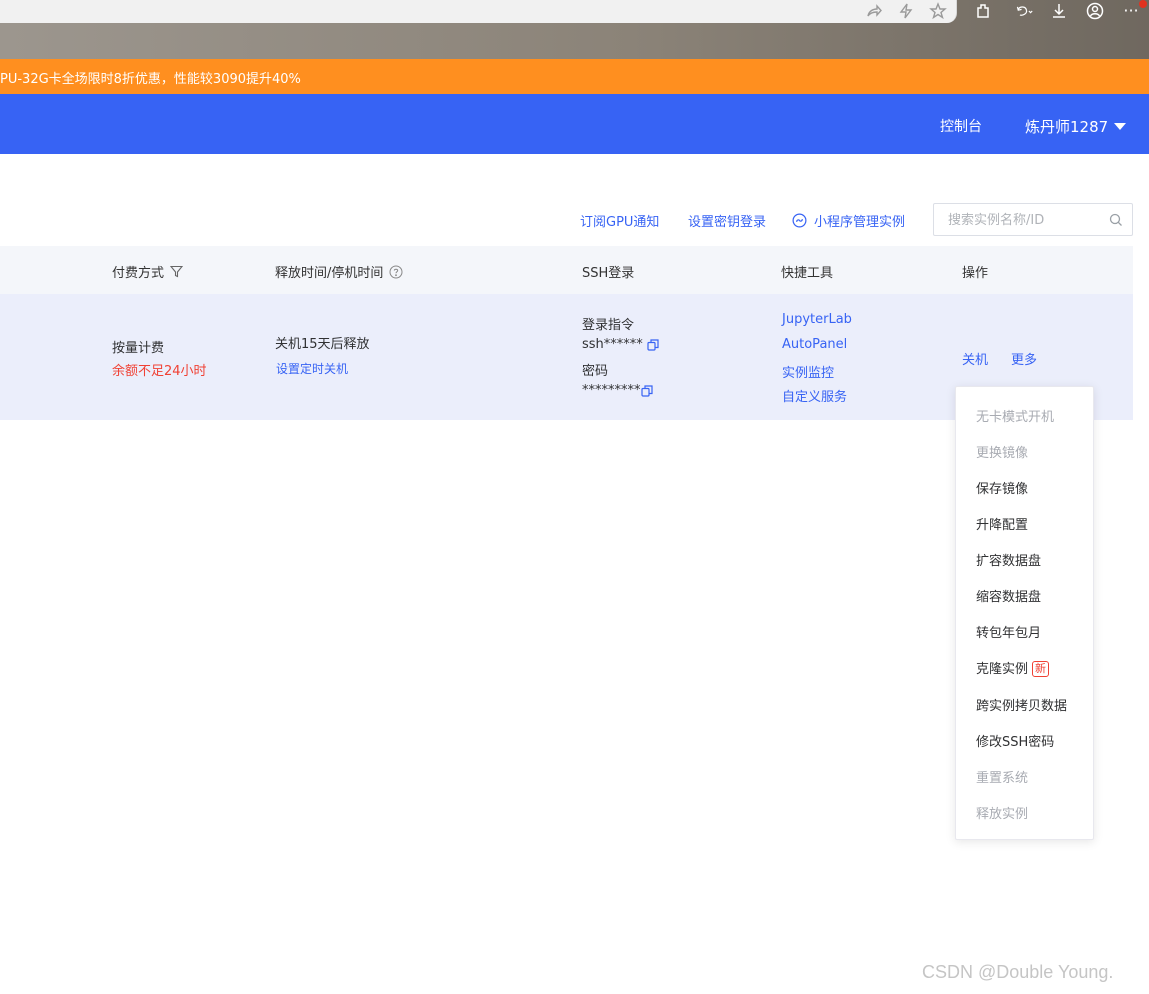 Image resolution: width=1149 pixels, height=994 pixels. What do you see at coordinates (138, 348) in the screenshot?
I see `billing-mode: 按量计费` at bounding box center [138, 348].